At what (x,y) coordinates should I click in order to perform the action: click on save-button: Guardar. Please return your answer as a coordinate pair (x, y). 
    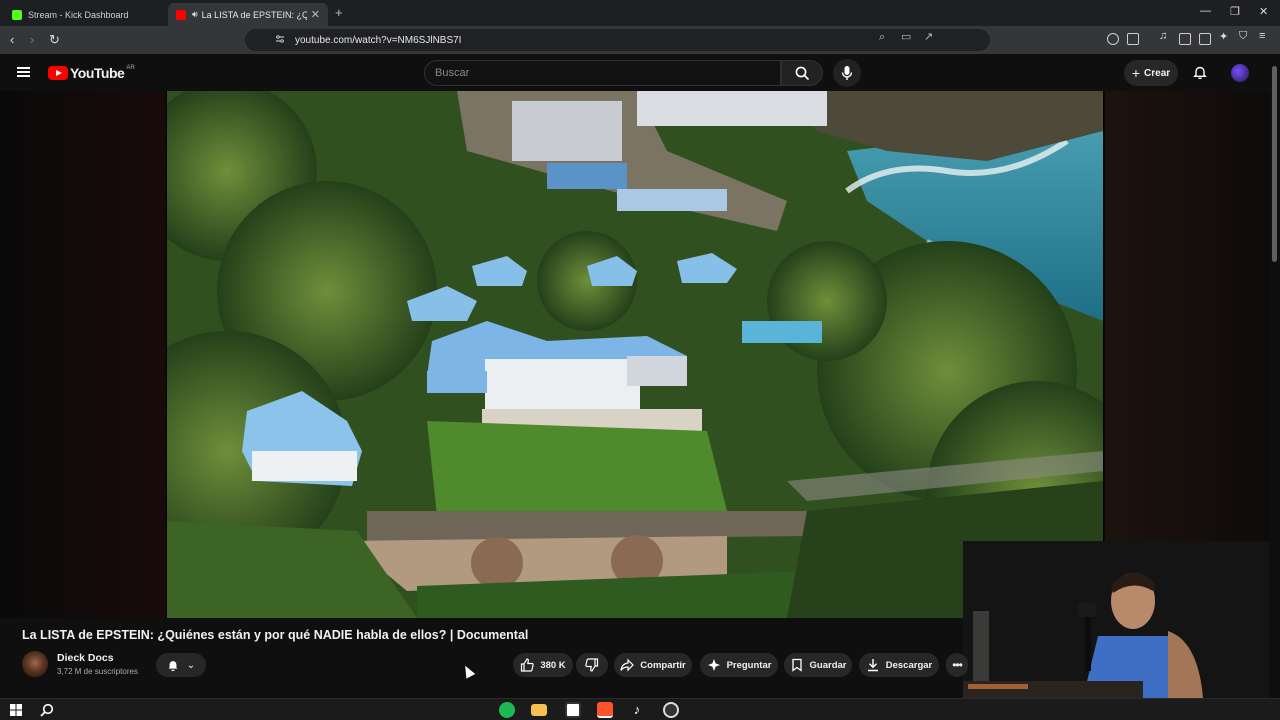
    Looking at the image, I should click on (818, 665).